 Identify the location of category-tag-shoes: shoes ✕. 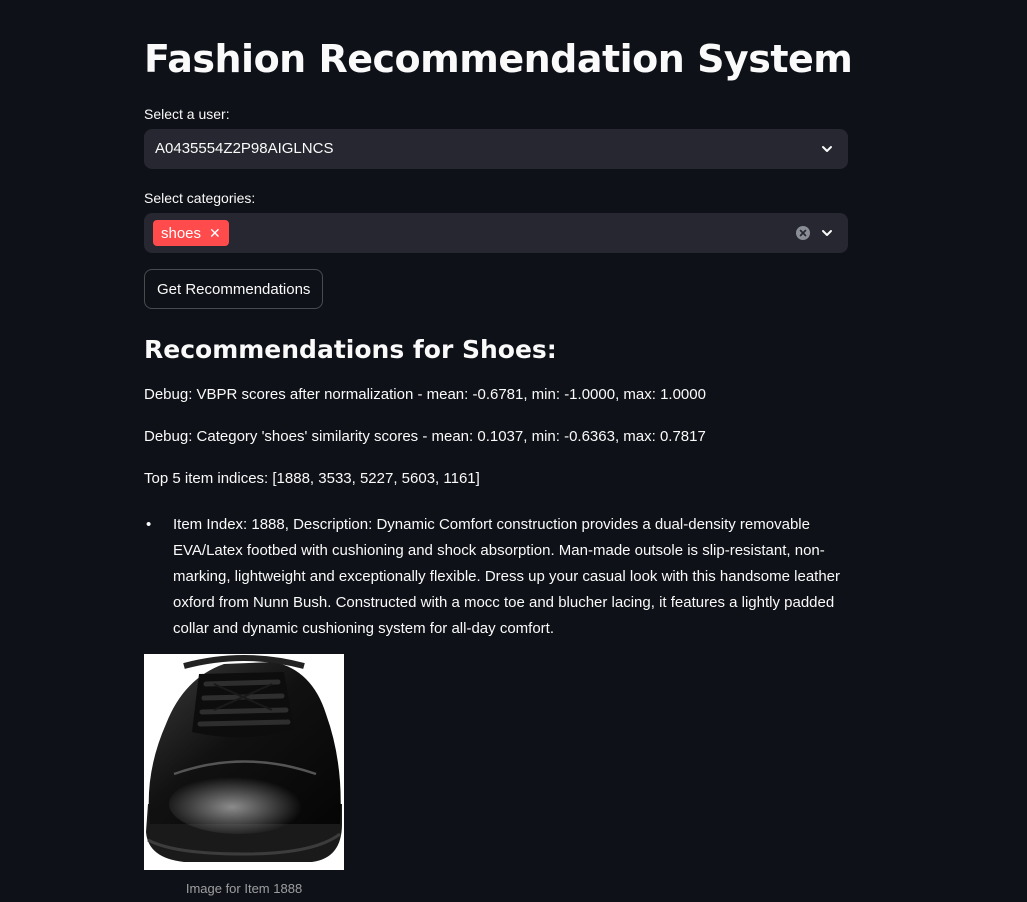
(191, 233).